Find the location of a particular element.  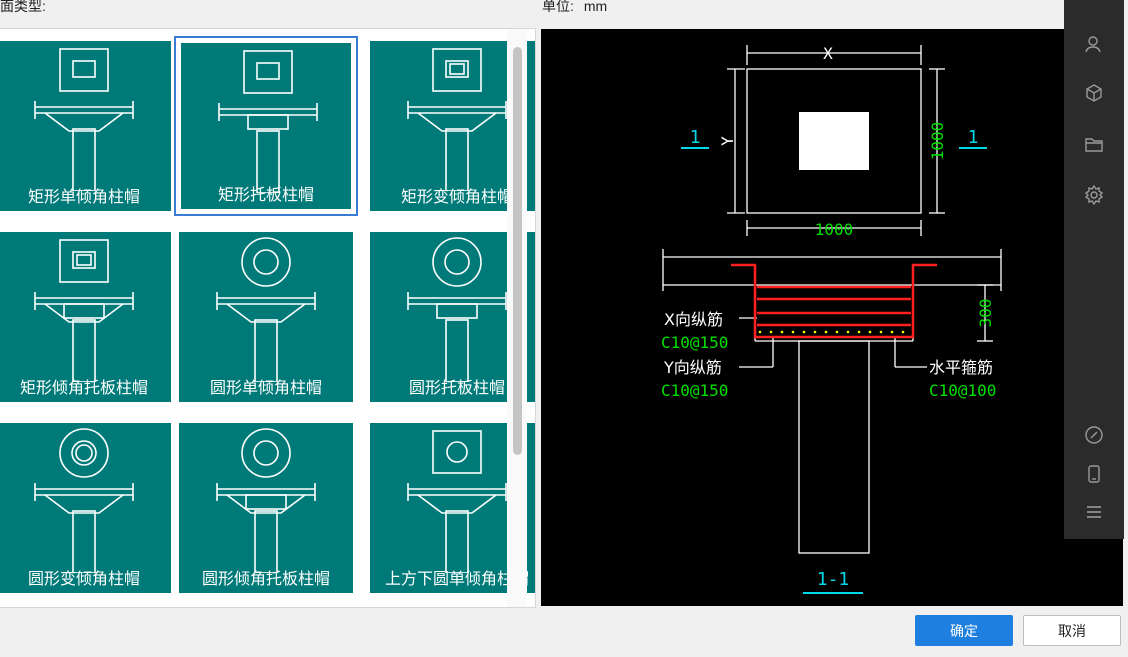

section-option: 圆形倾角托板柱帽 is located at coordinates (266, 508).